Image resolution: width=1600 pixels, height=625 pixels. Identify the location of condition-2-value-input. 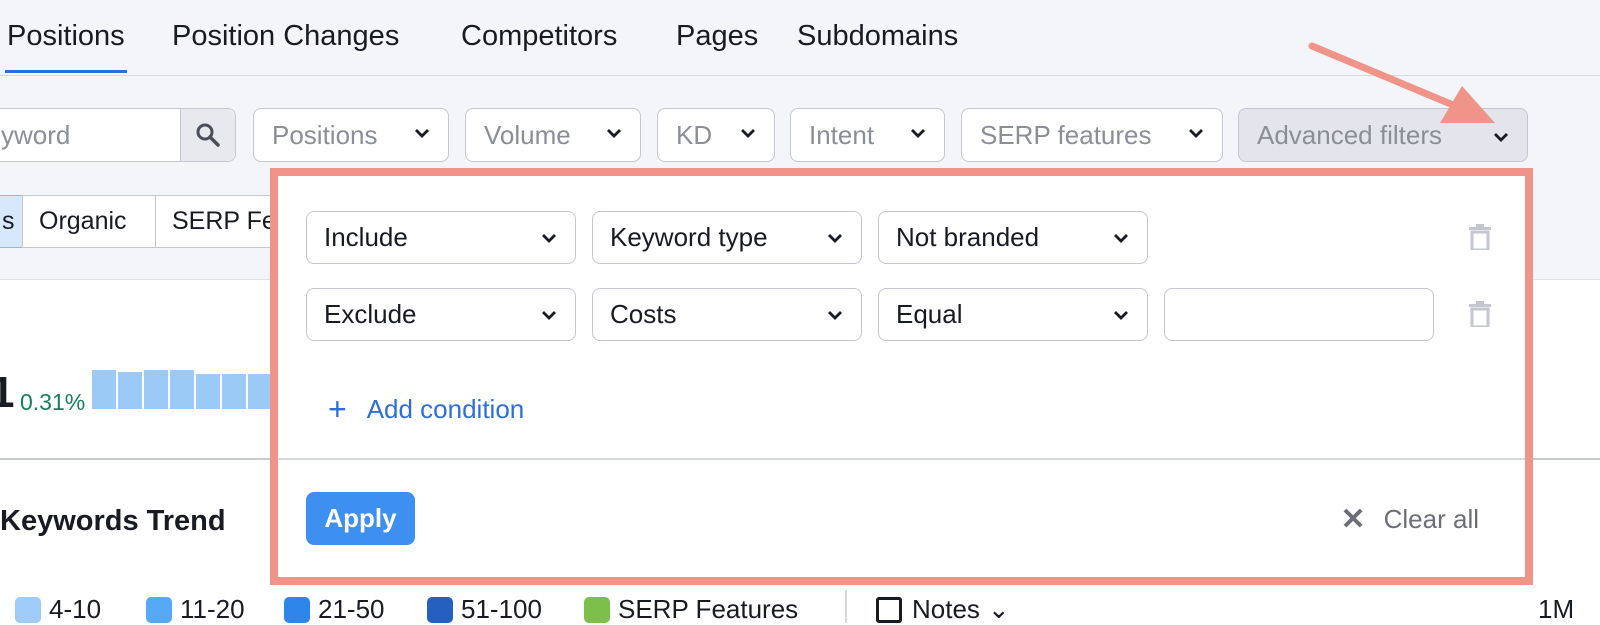
(1299, 314).